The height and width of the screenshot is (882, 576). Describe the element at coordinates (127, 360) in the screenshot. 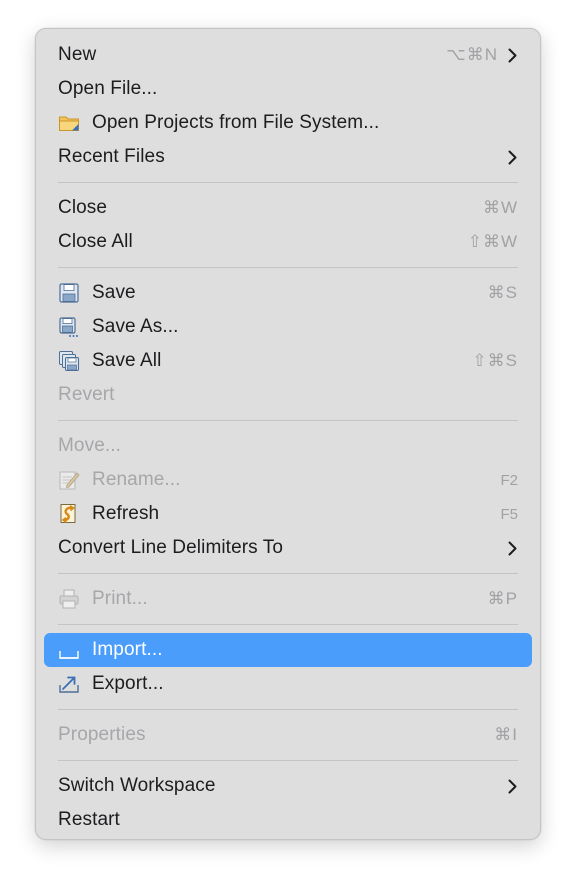

I see `menu-item-label: Save All` at that location.